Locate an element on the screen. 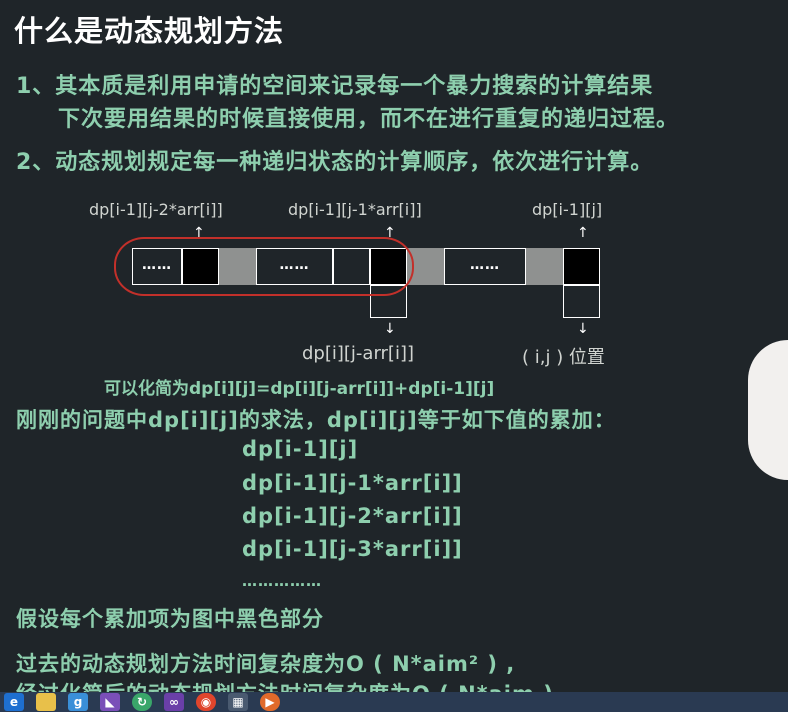 This screenshot has height=712, width=788. assume-line: 假设每个累加项为图中黑色部分 is located at coordinates (170, 619).